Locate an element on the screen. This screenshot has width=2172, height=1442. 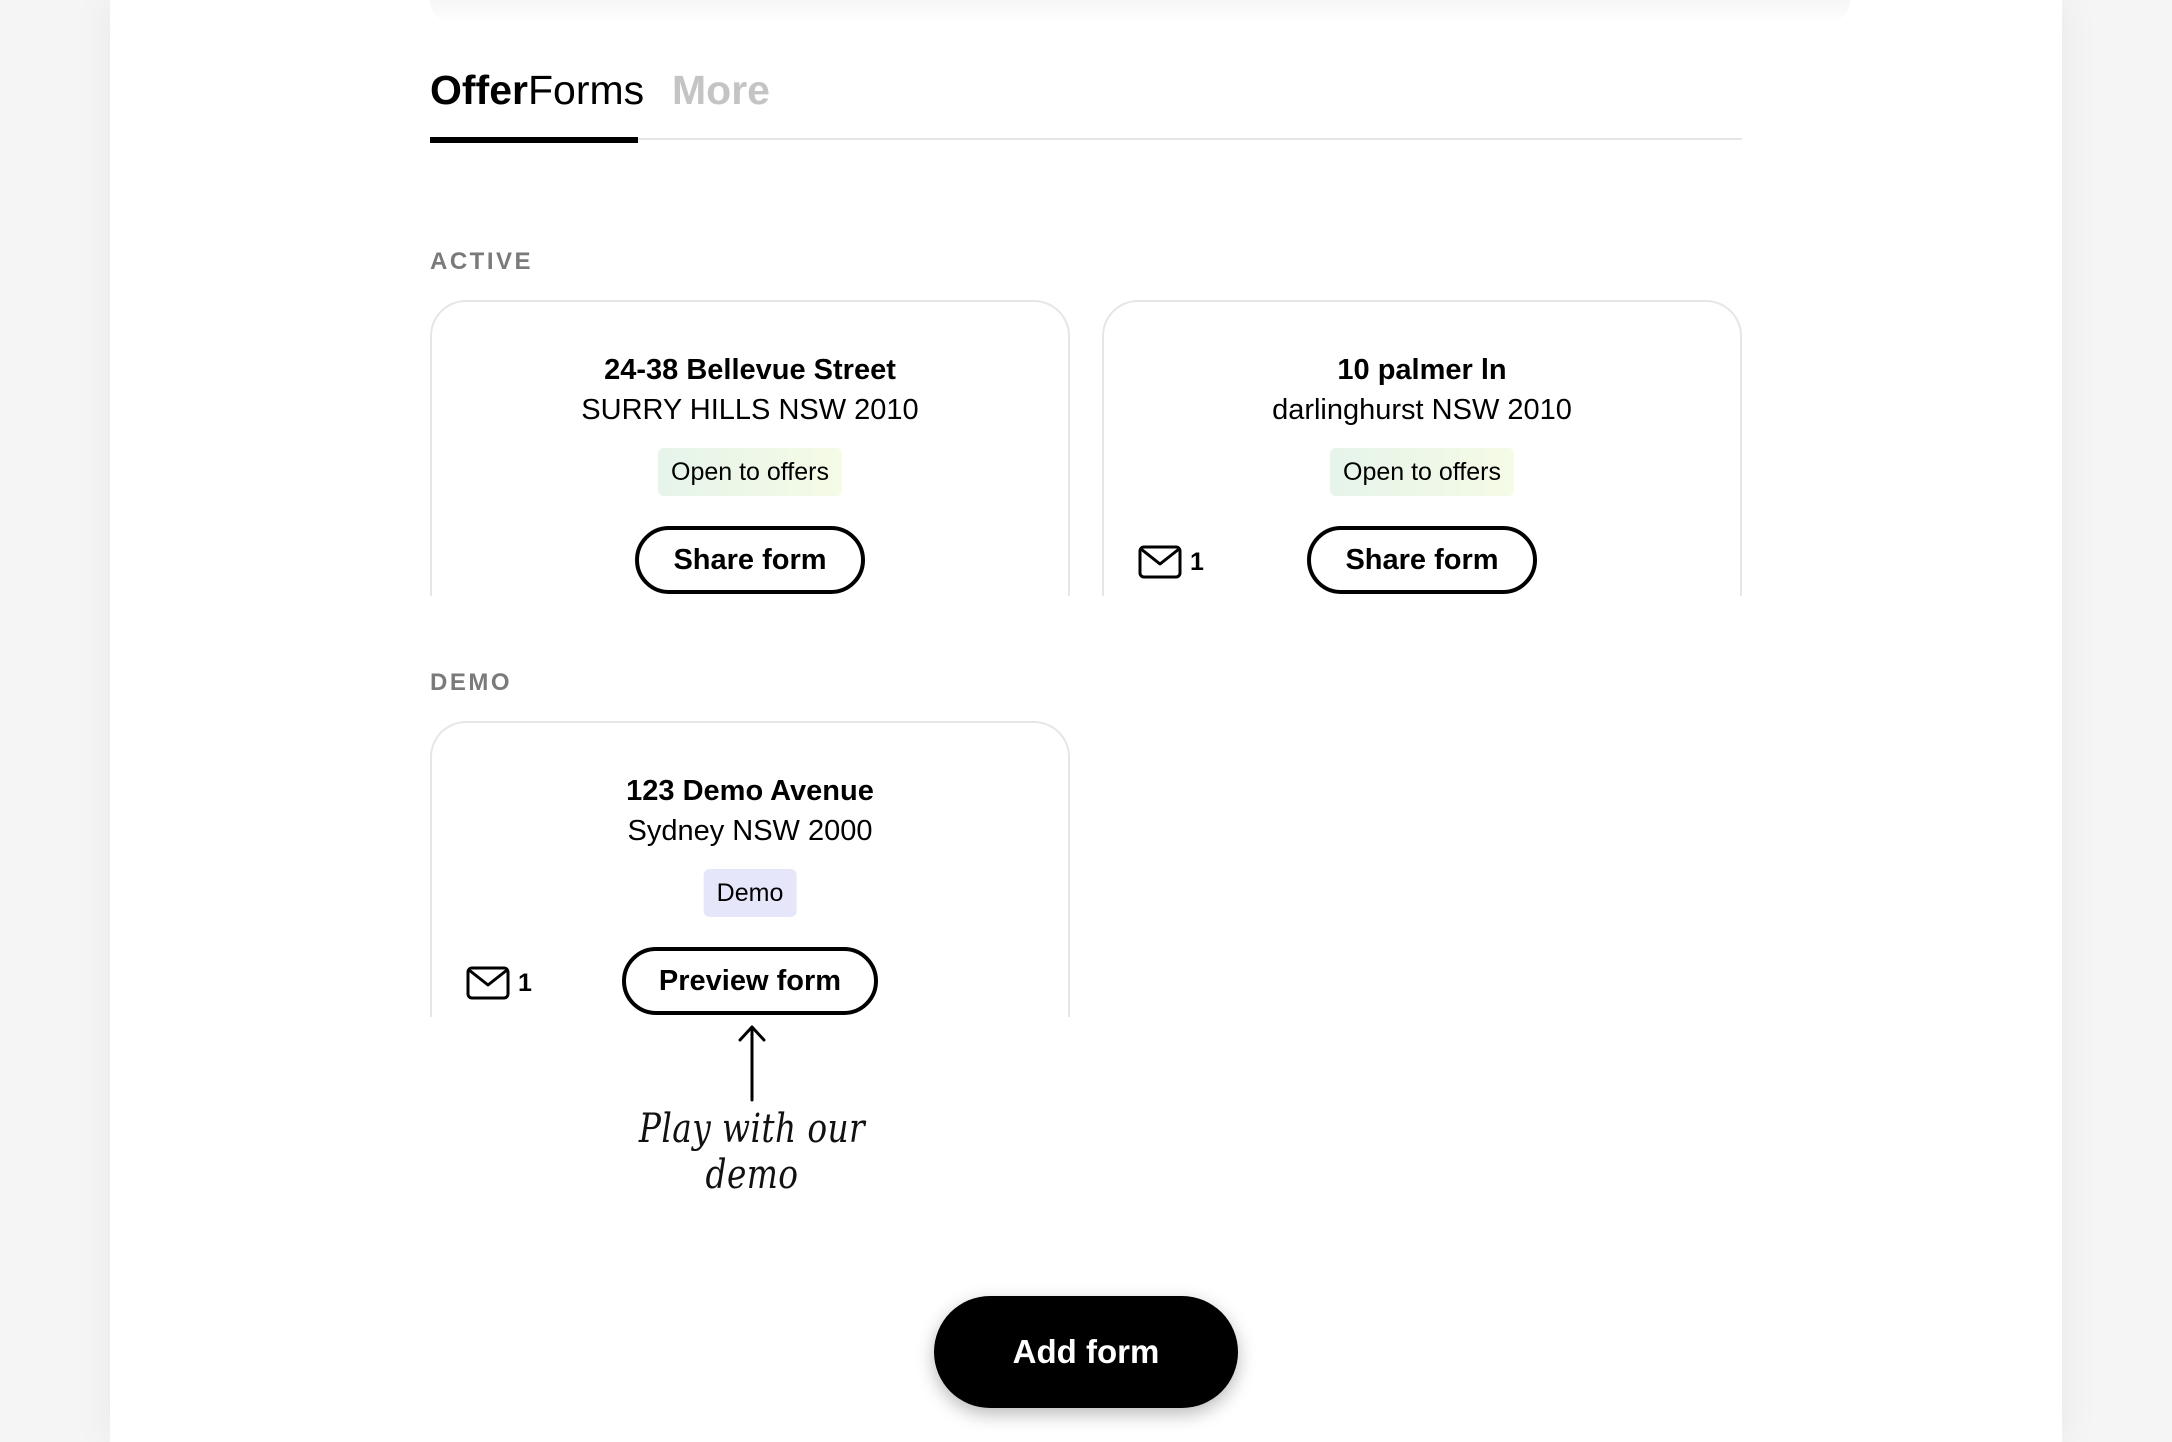
section-label-demo: DEMO is located at coordinates (471, 682).